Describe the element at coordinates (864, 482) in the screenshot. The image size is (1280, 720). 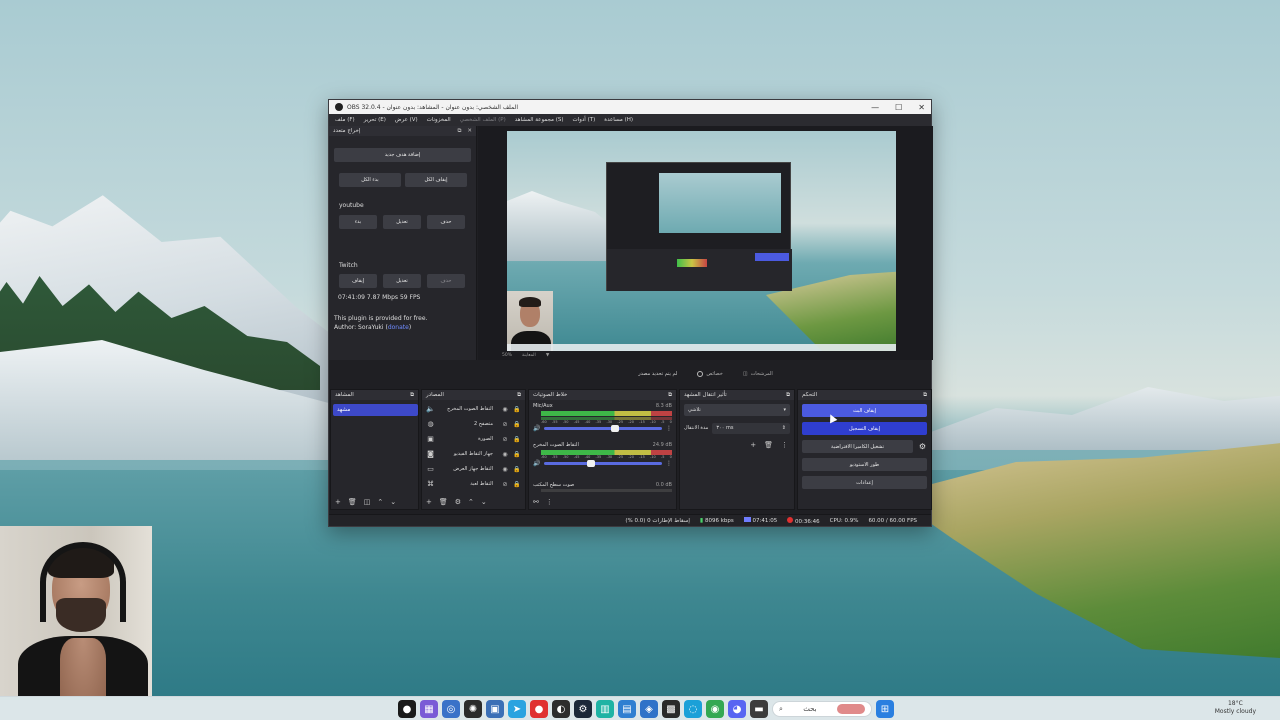
I see `settings-button: إعدادات` at that location.